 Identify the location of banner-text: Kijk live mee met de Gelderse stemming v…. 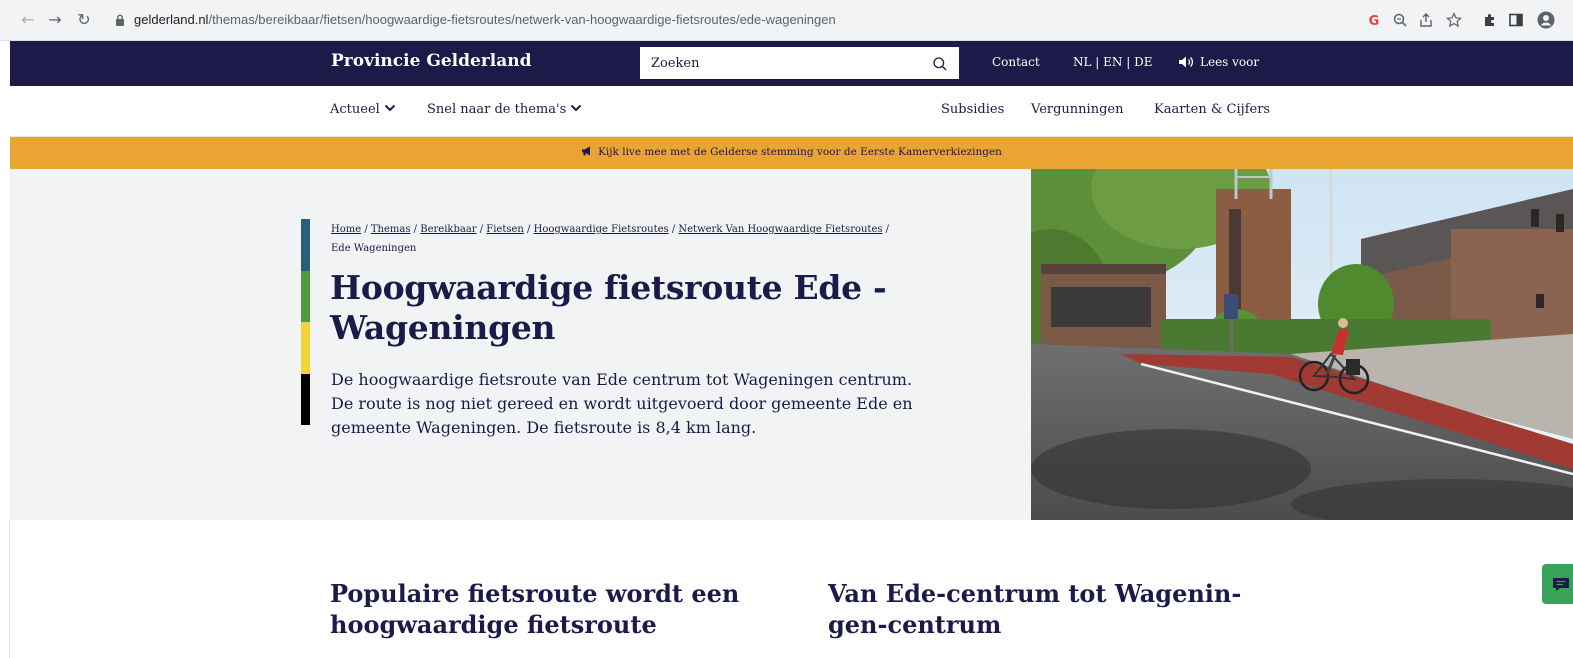
(800, 152).